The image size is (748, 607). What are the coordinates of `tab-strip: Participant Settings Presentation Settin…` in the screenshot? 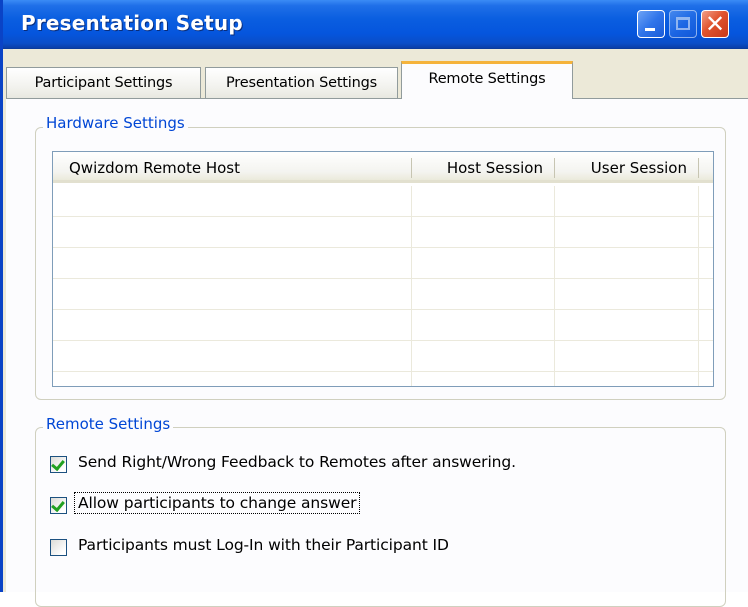 It's located at (377, 80).